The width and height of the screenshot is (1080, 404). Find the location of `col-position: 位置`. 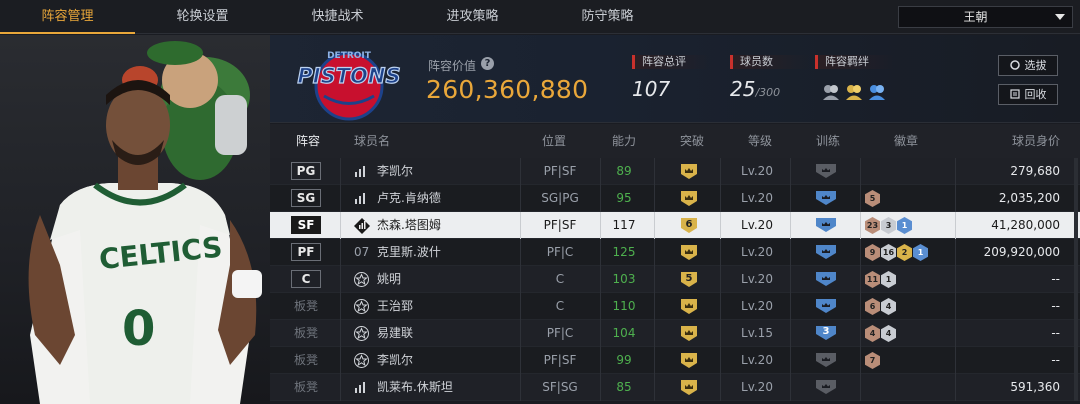

col-position: 位置 is located at coordinates (554, 141).